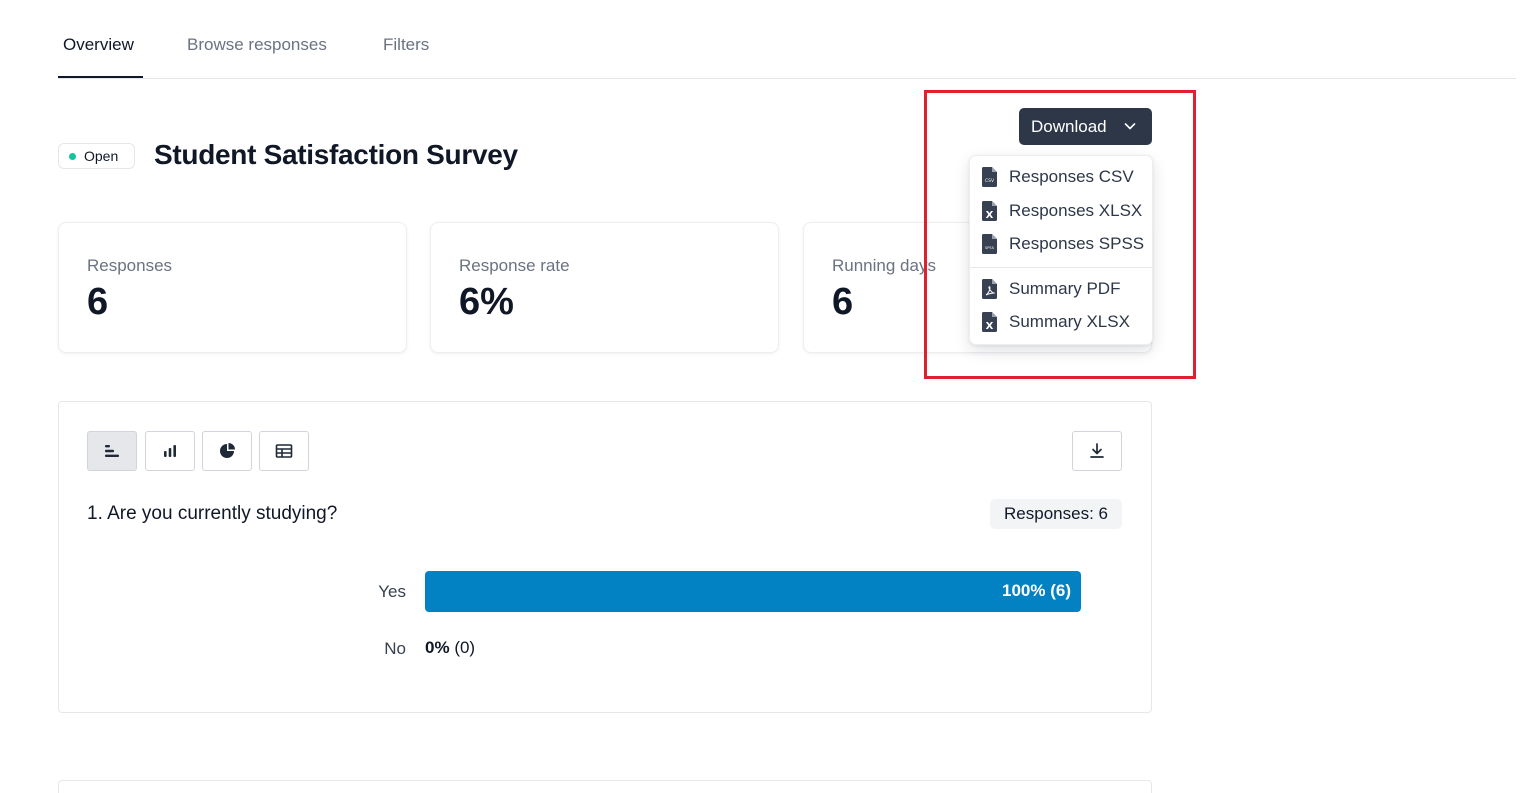  What do you see at coordinates (336, 154) in the screenshot?
I see `page-title: Student Satisfaction Survey` at bounding box center [336, 154].